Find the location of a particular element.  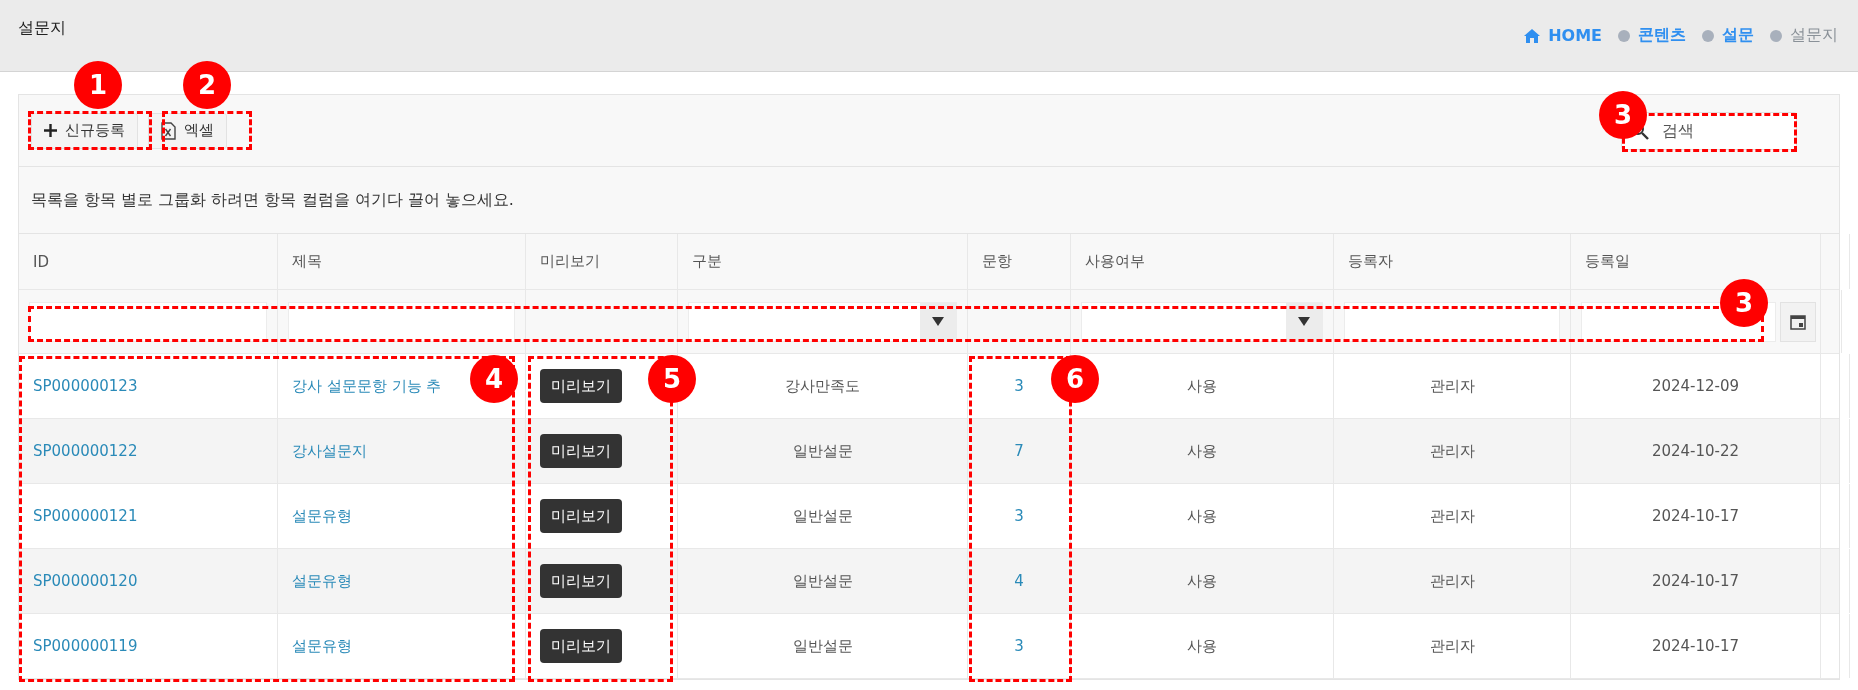

column-header: ID is located at coordinates (41, 261).